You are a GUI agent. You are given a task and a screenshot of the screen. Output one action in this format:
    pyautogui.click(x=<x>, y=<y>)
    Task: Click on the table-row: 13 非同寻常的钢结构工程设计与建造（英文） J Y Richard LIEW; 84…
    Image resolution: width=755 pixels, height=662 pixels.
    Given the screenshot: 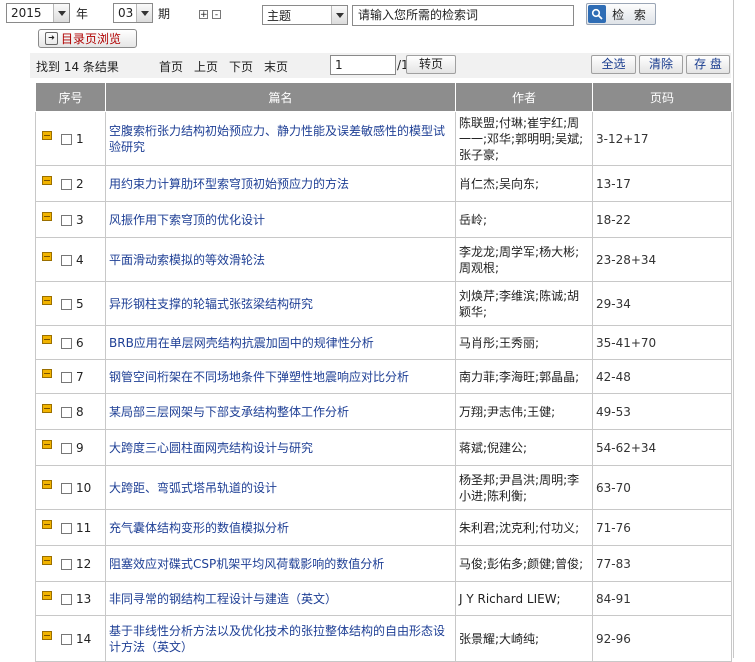 What is the action you would take?
    pyautogui.click(x=383, y=598)
    